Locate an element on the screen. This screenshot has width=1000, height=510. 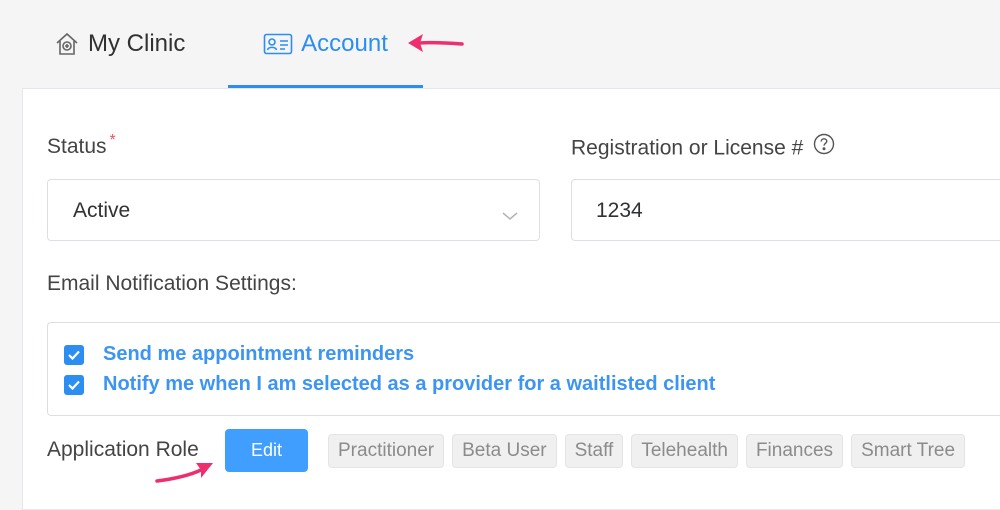
role-tag: Practitioner is located at coordinates (386, 451).